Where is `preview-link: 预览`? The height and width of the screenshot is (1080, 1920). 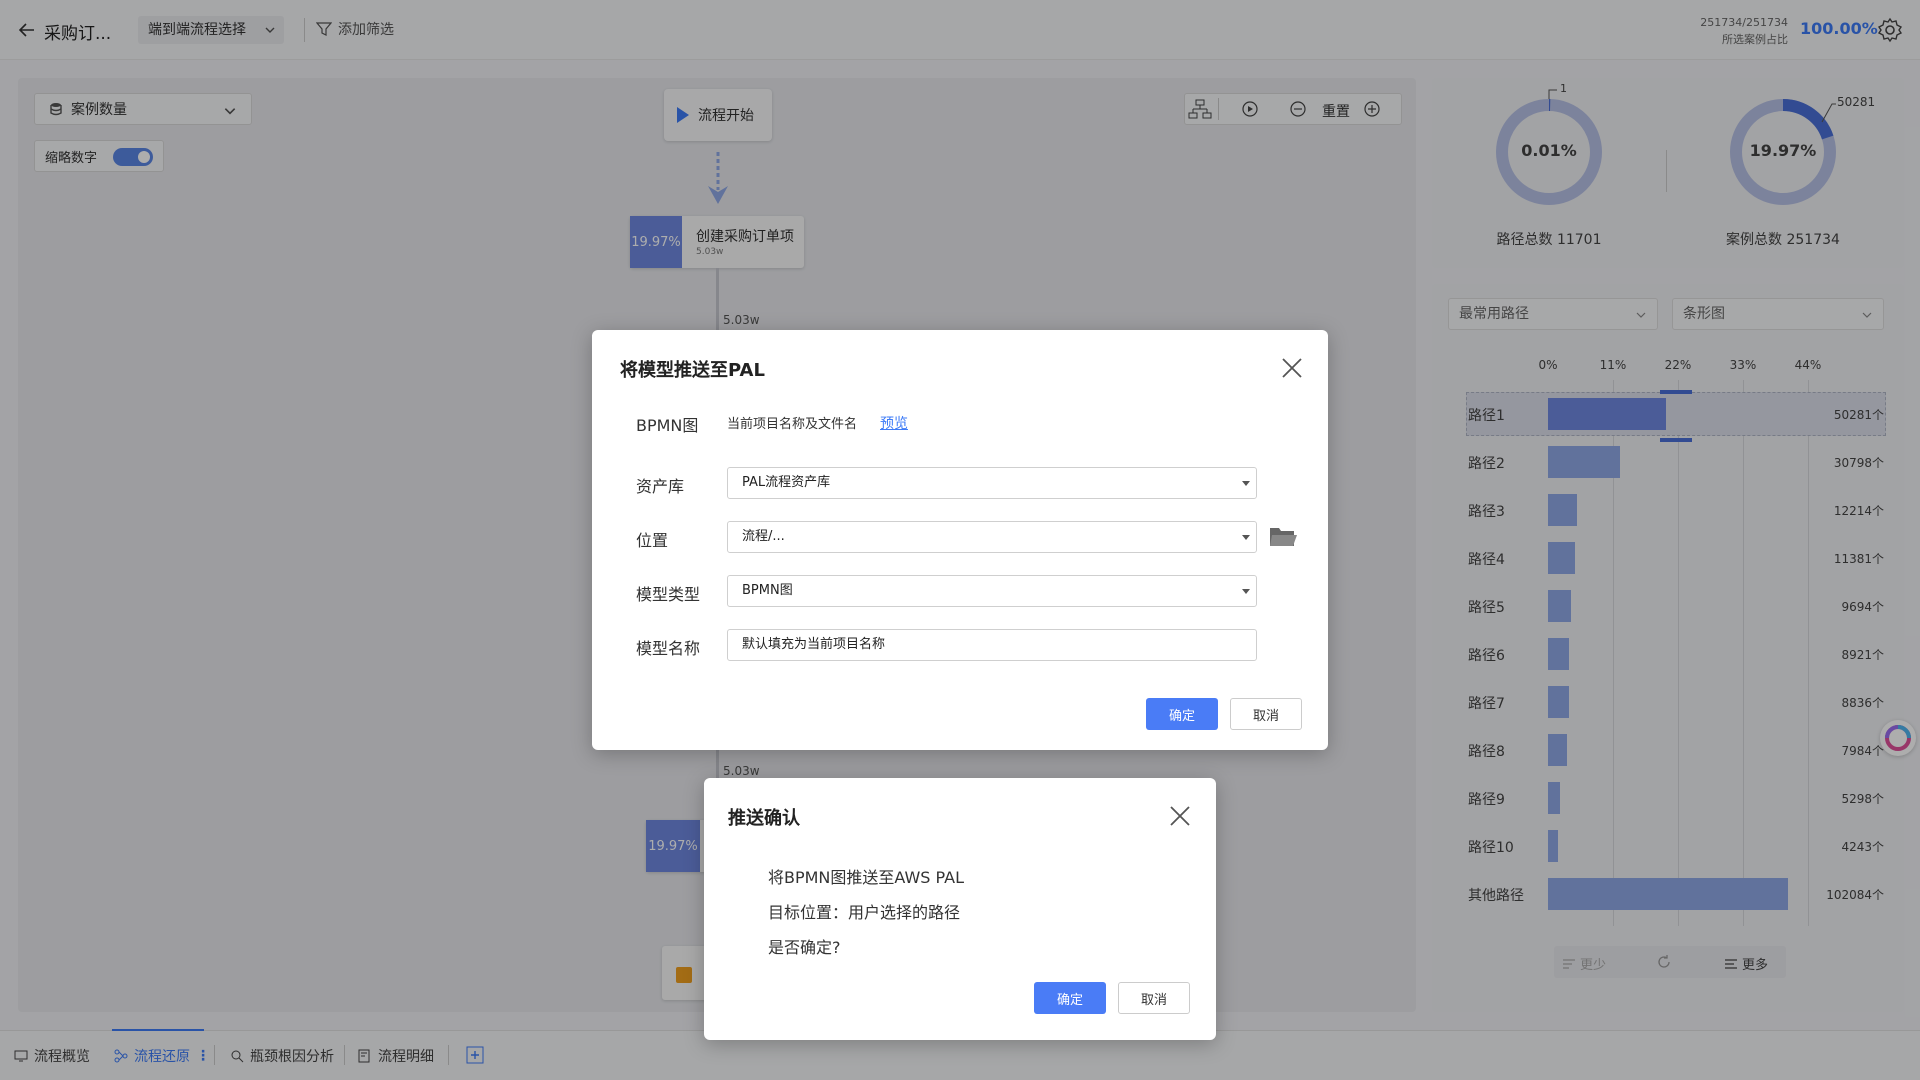
preview-link: 预览 is located at coordinates (894, 423).